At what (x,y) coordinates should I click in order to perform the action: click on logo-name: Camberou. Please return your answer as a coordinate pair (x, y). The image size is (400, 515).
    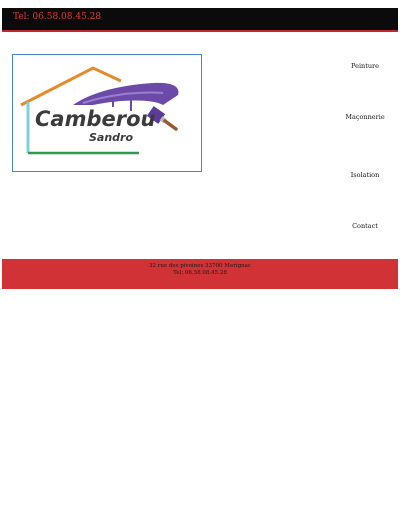
    Looking at the image, I should click on (95, 119).